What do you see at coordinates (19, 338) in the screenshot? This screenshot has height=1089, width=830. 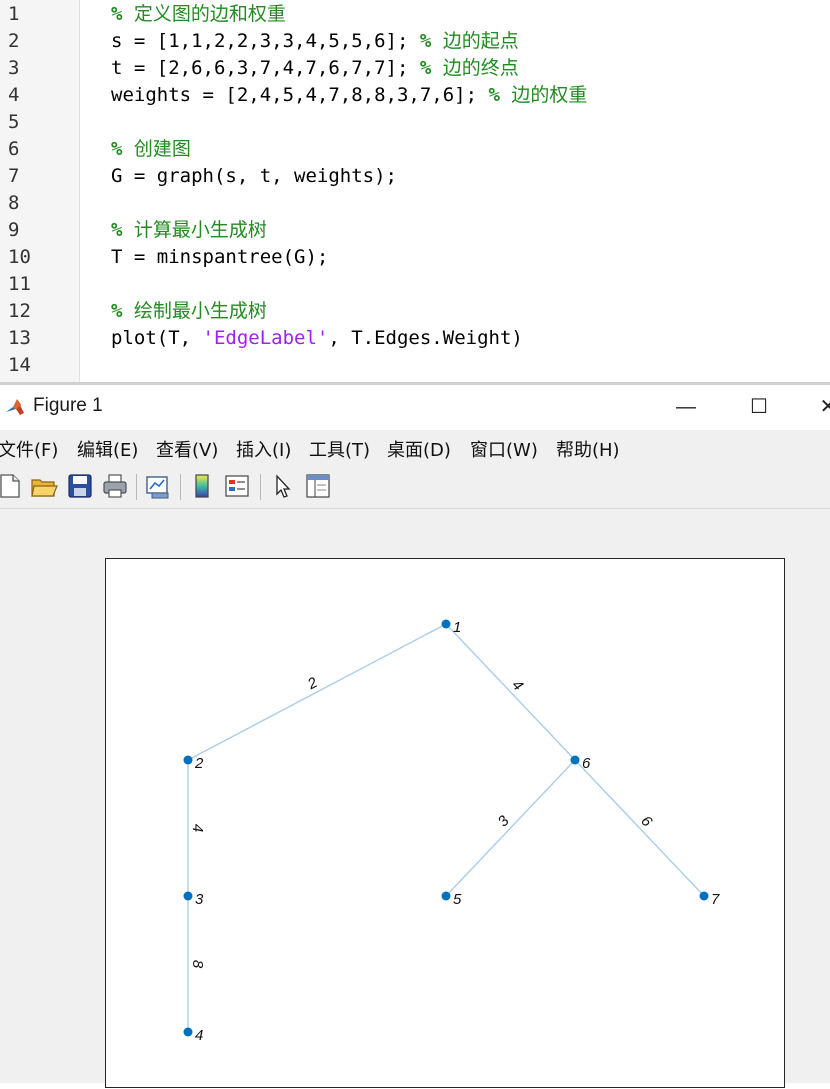 I see `line-number: 13` at bounding box center [19, 338].